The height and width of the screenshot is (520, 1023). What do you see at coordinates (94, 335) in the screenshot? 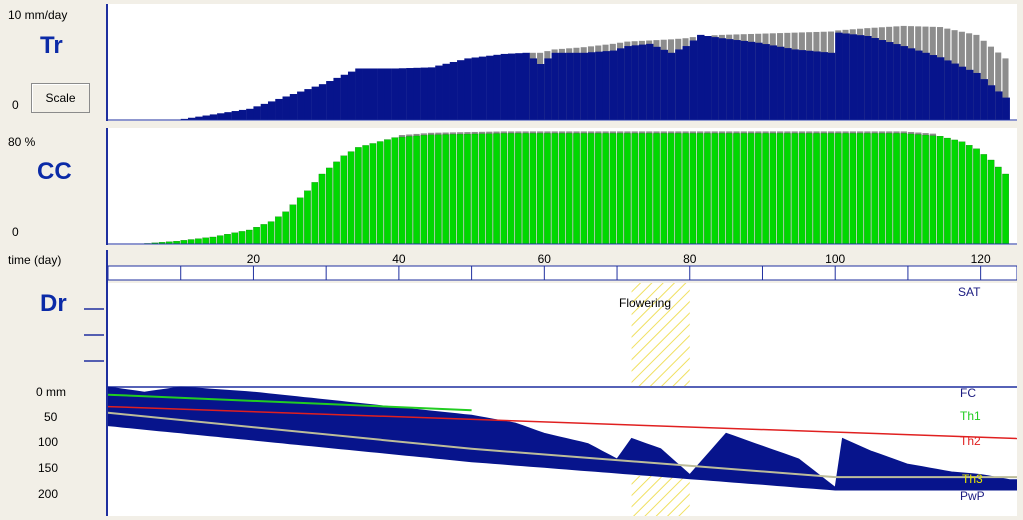
I see `dr-sidebar-ticks` at bounding box center [94, 335].